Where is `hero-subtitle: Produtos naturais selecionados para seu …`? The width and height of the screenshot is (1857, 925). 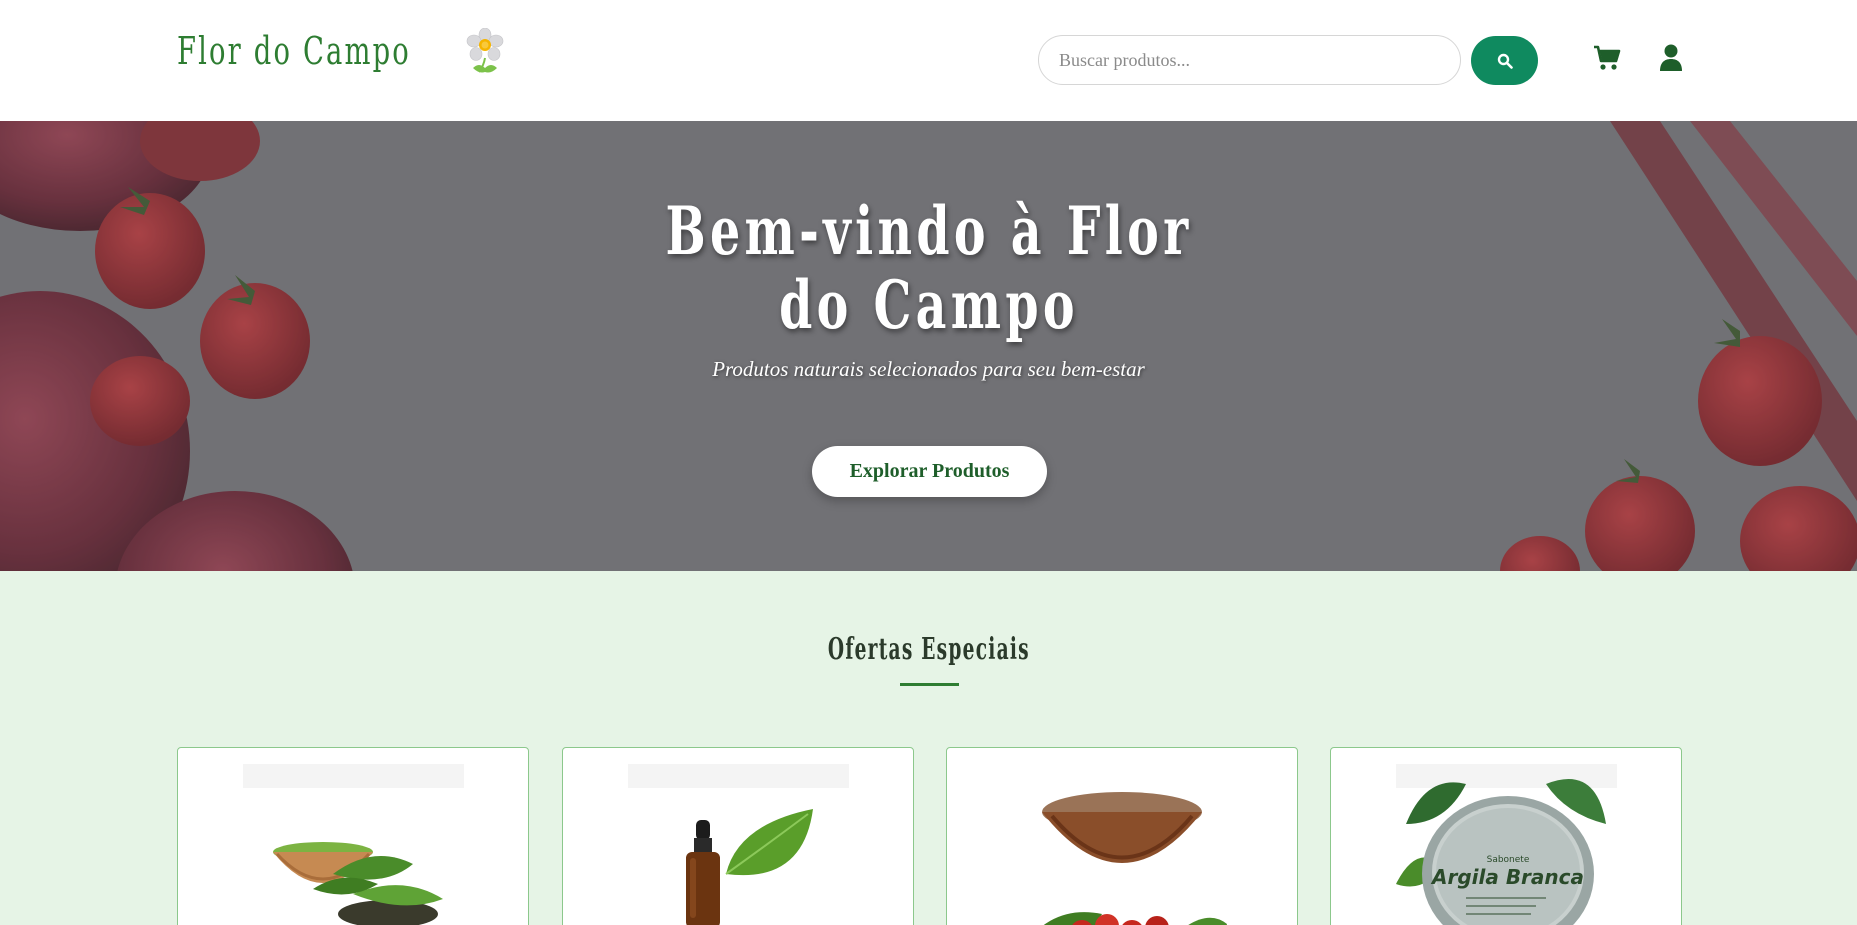
hero-subtitle: Produtos naturais selecionados para seu … is located at coordinates (928, 369).